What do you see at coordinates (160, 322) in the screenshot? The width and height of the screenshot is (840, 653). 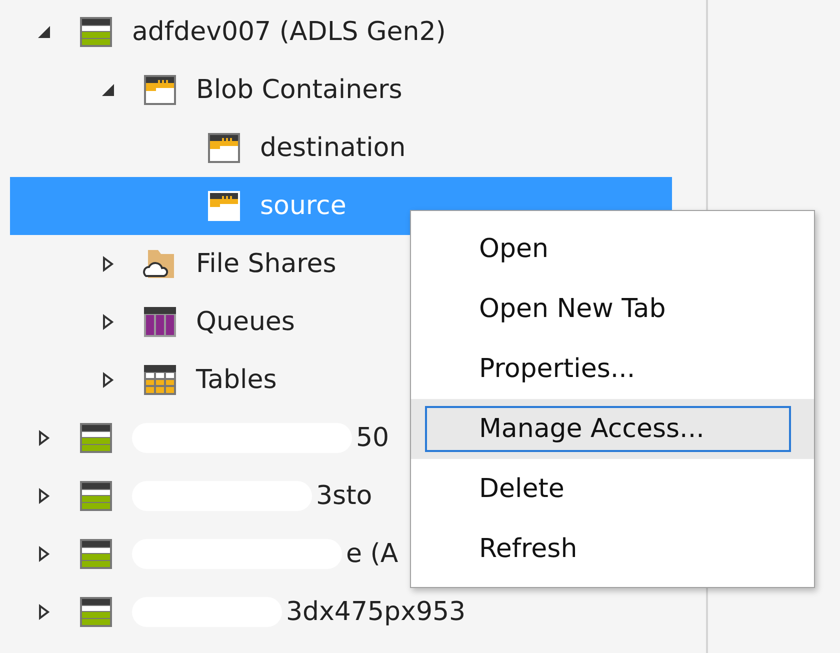 I see `queue-icon` at bounding box center [160, 322].